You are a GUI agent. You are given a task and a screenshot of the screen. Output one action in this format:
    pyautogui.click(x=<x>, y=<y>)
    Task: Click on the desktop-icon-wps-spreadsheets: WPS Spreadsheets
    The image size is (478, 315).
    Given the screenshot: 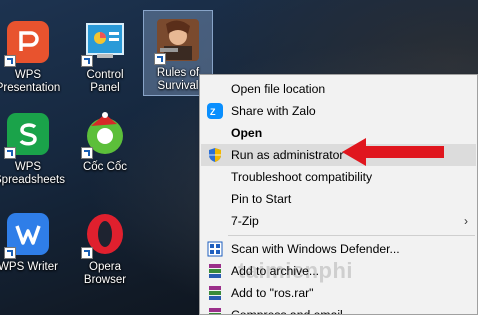 What is the action you would take?
    pyautogui.click(x=32, y=149)
    